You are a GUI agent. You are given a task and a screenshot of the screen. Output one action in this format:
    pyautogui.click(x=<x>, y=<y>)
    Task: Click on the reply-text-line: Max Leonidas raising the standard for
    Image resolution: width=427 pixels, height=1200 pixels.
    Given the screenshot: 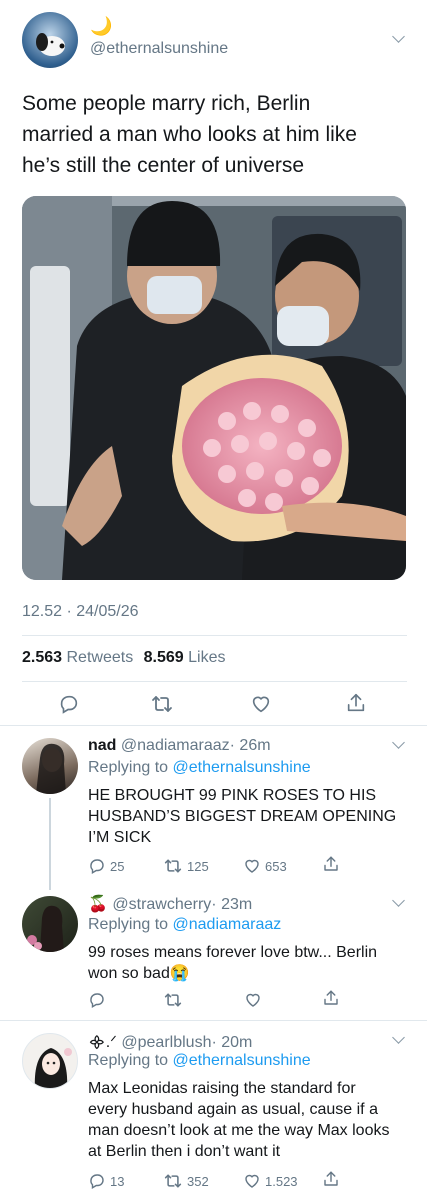 What is the action you would take?
    pyautogui.click(x=222, y=1088)
    